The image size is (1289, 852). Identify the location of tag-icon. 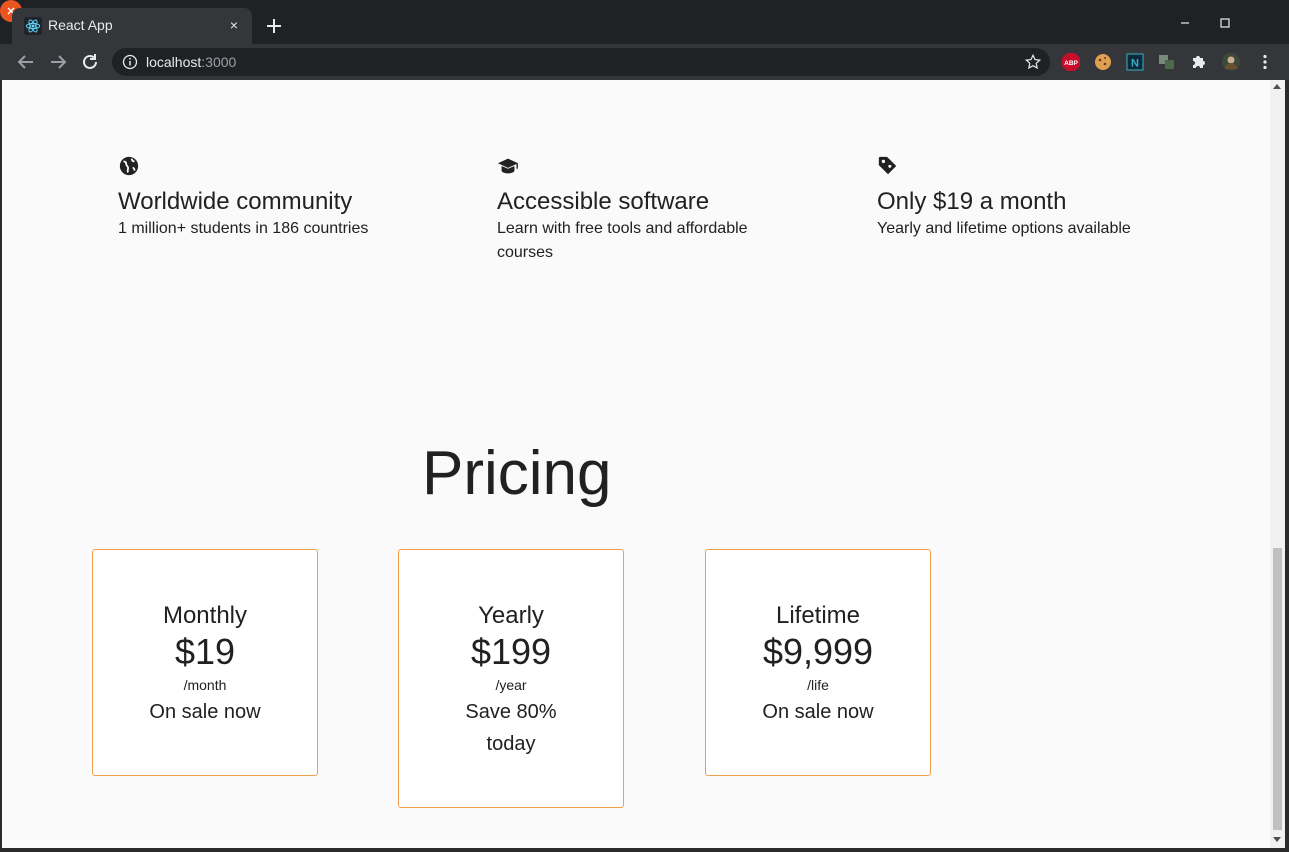
(887, 165).